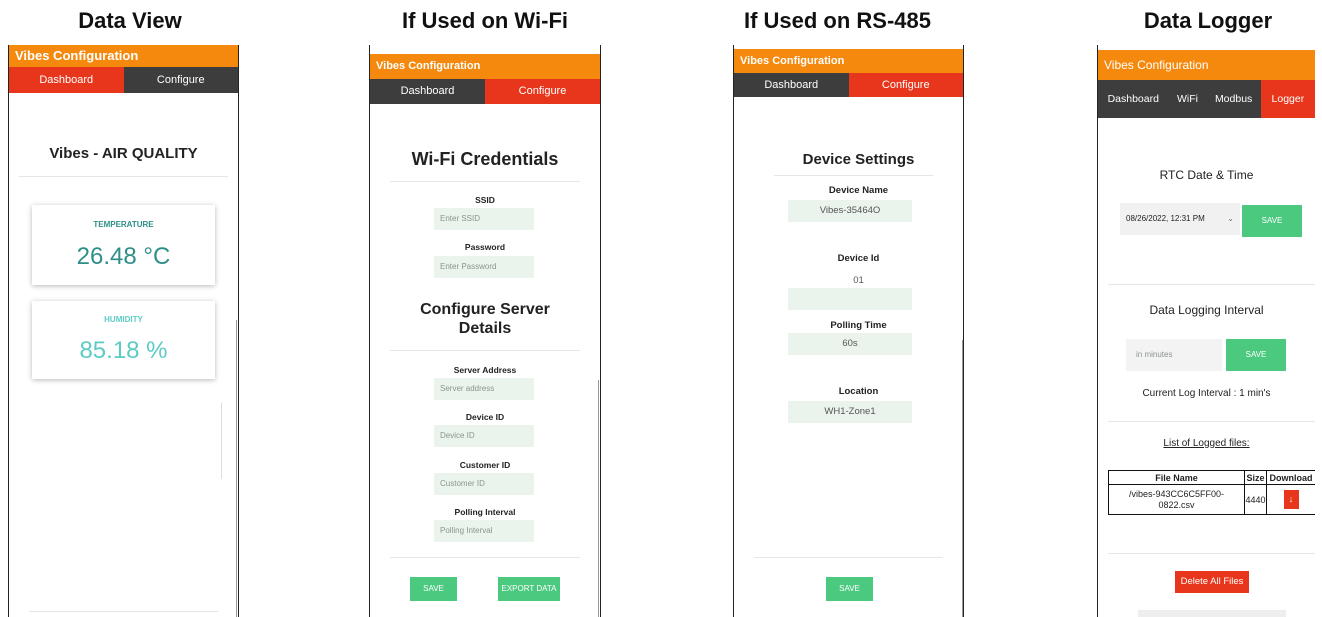 The height and width of the screenshot is (617, 1322). I want to click on footer-bar, so click(1212, 613).